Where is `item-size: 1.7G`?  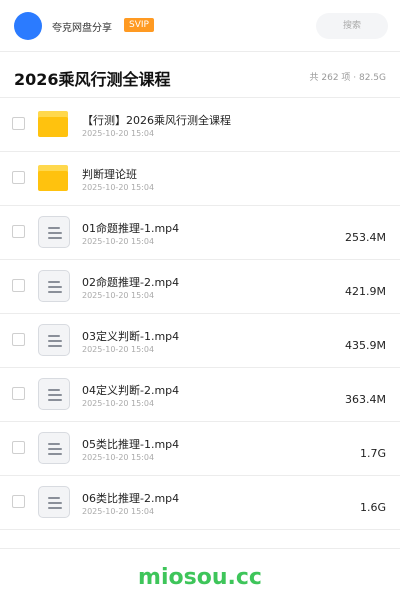
item-size: 1.7G is located at coordinates (372, 453).